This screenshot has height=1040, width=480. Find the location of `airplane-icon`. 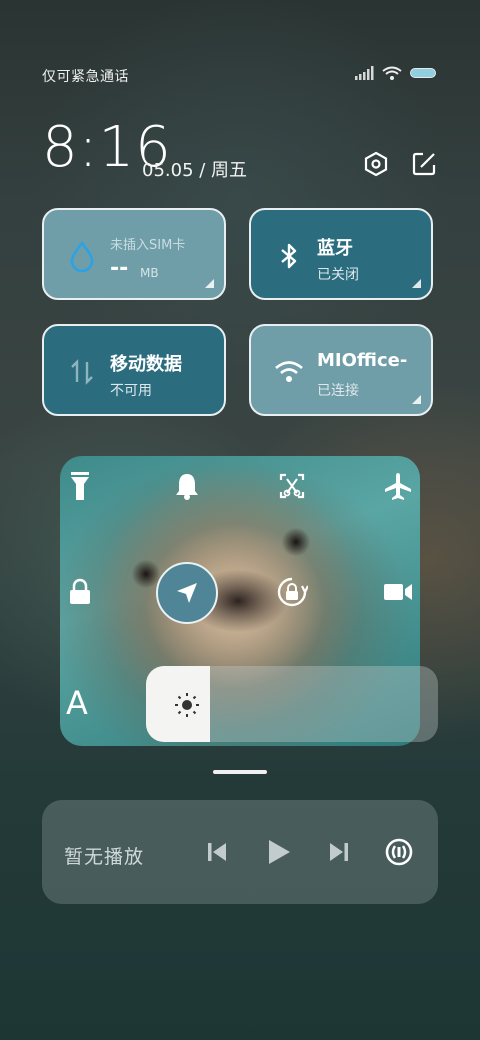

airplane-icon is located at coordinates (398, 486).